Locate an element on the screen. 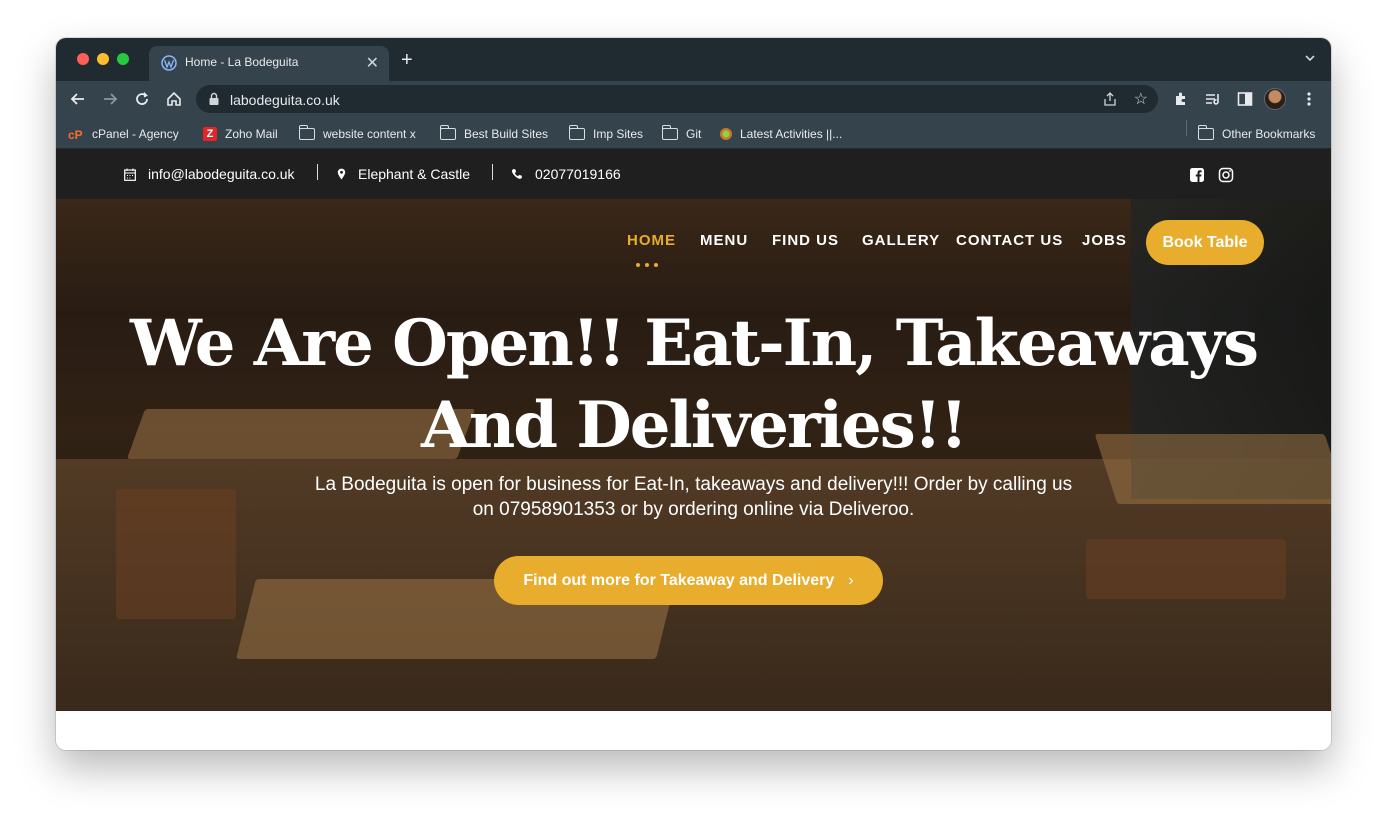 This screenshot has width=1387, height=825. new-tab-button: + is located at coordinates (407, 60).